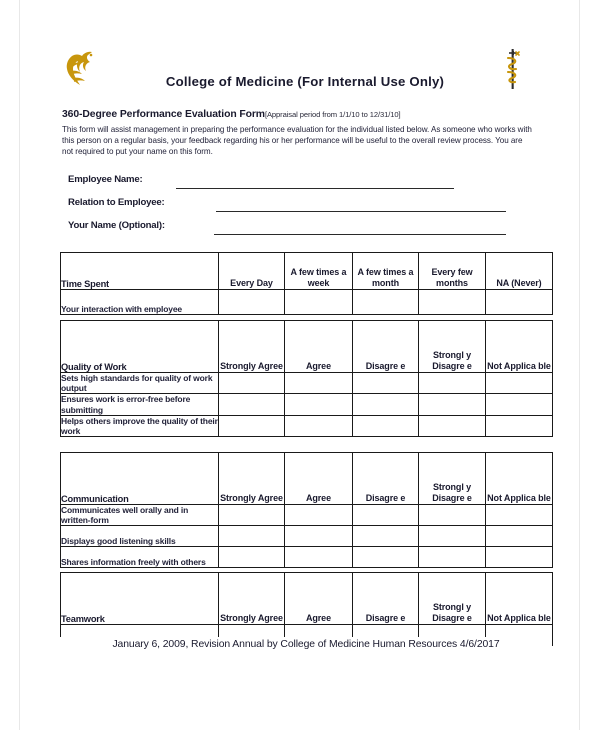 The height and width of the screenshot is (730, 600). I want to click on scale-header-every-few-months: Every few months, so click(452, 271).